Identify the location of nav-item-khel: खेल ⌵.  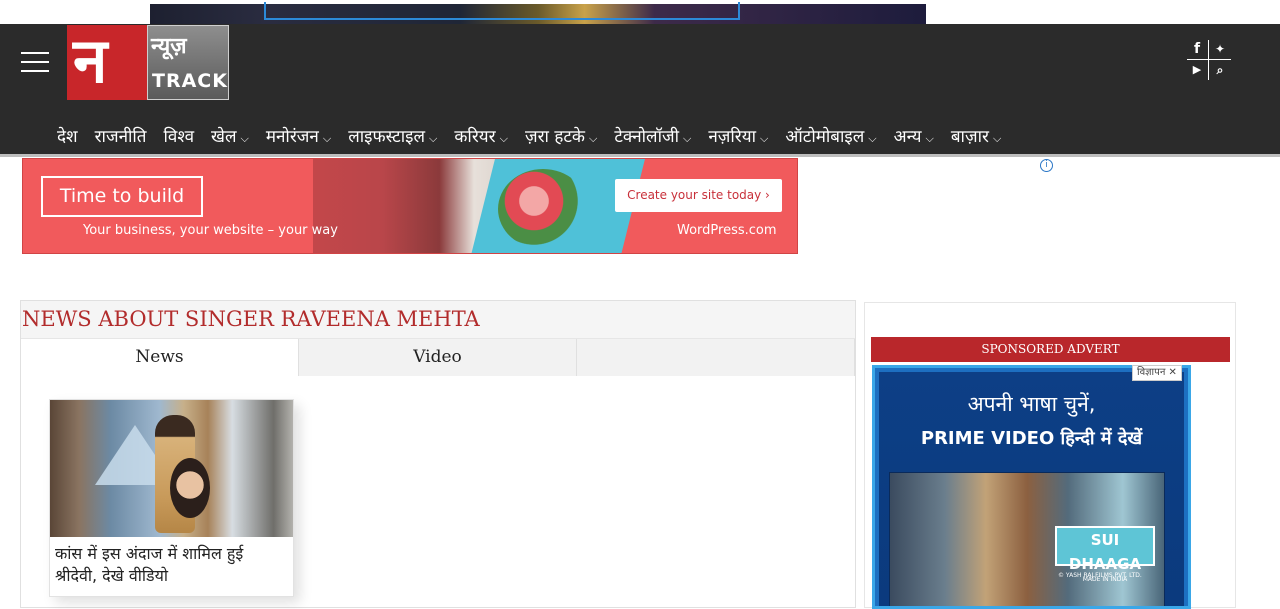
(230, 137).